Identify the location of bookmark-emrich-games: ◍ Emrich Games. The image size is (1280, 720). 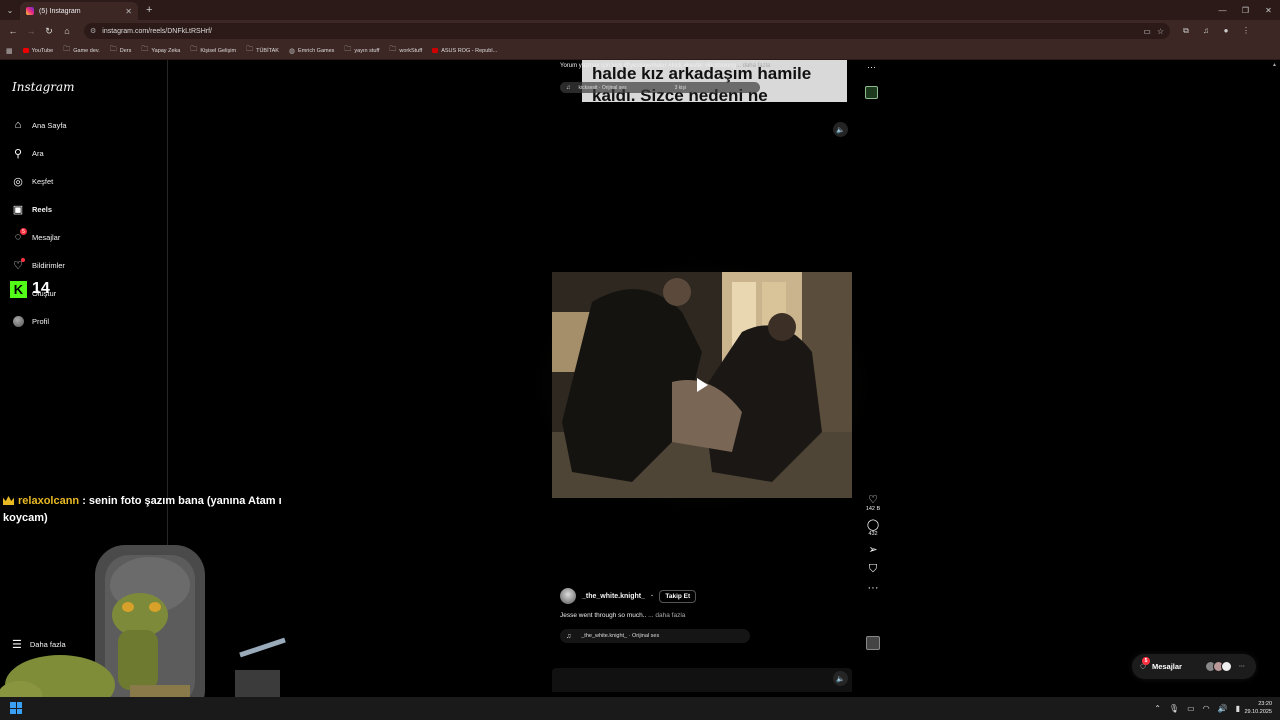
(311, 51).